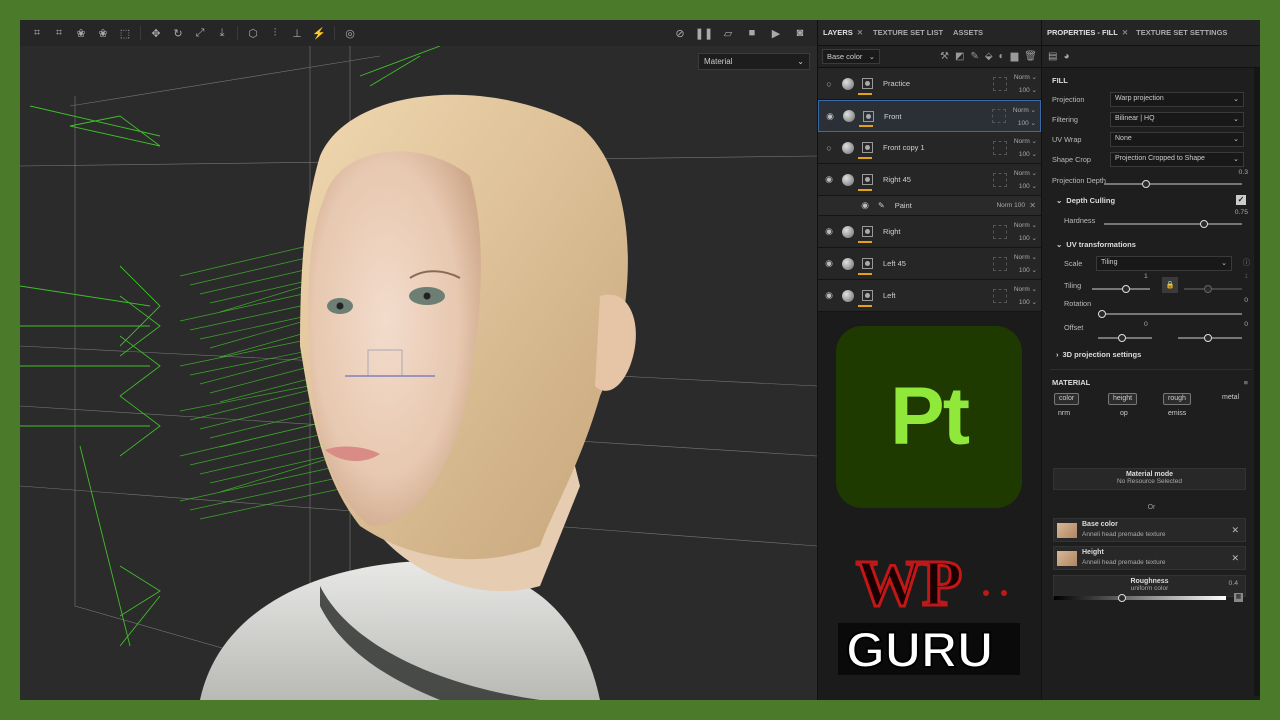 The width and height of the screenshot is (1280, 720). What do you see at coordinates (800, 33) in the screenshot?
I see `screenshot-icon: ◙` at bounding box center [800, 33].